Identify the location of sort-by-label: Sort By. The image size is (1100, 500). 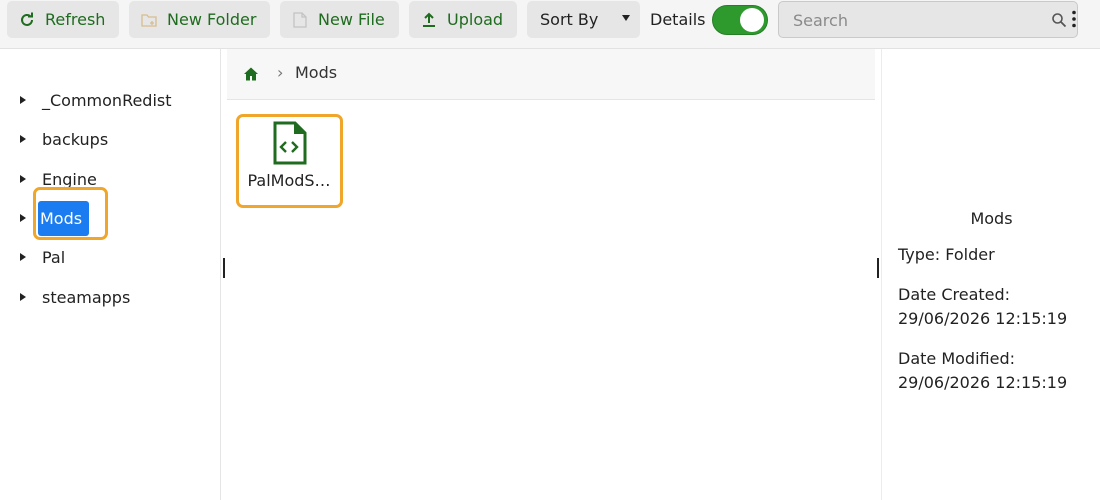
(569, 19).